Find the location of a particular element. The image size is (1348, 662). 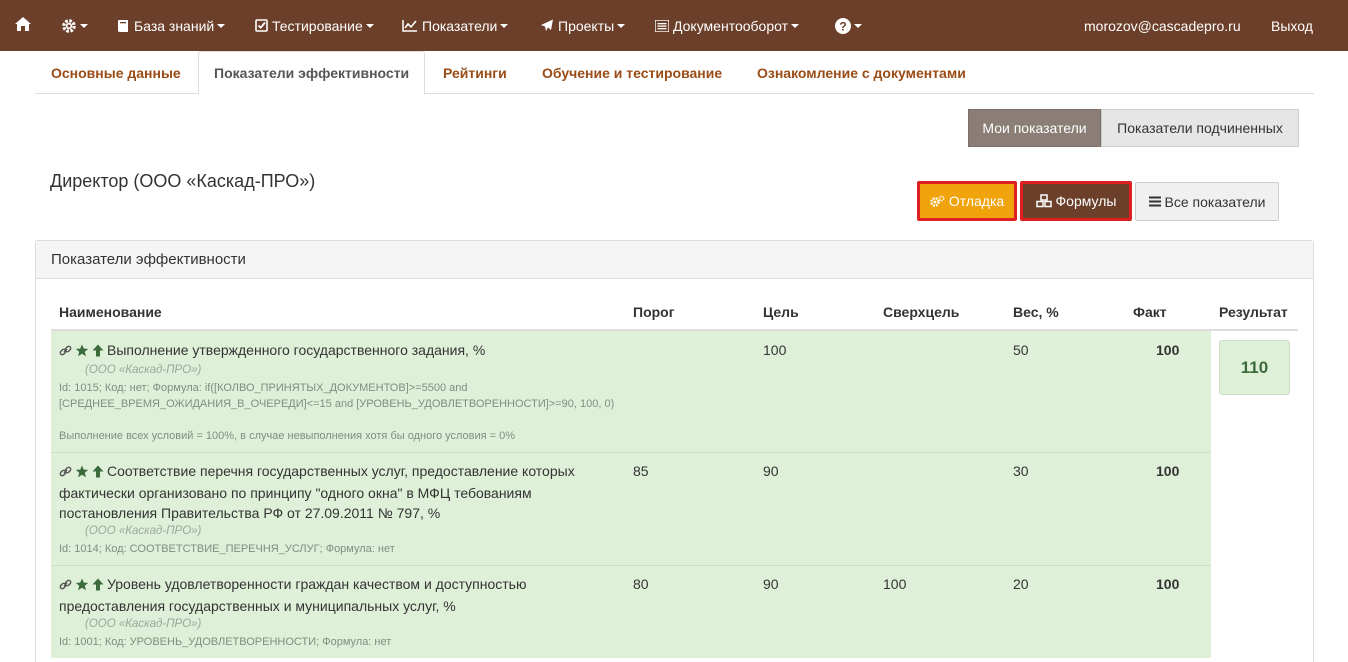

subordinates-indicators-button: Показатели подчиненных is located at coordinates (1200, 128).